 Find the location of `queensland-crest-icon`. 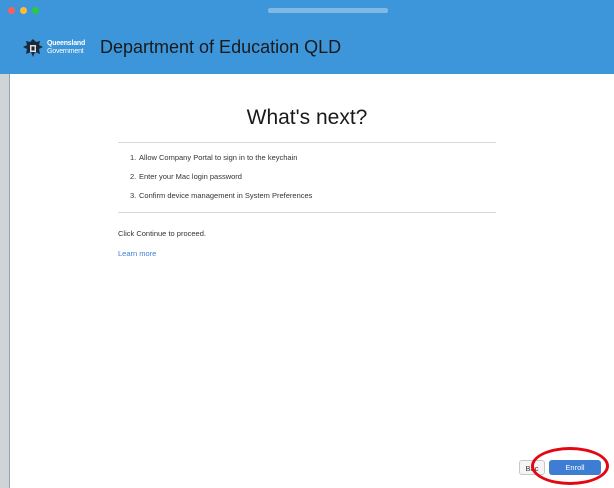

queensland-crest-icon is located at coordinates (33, 48).